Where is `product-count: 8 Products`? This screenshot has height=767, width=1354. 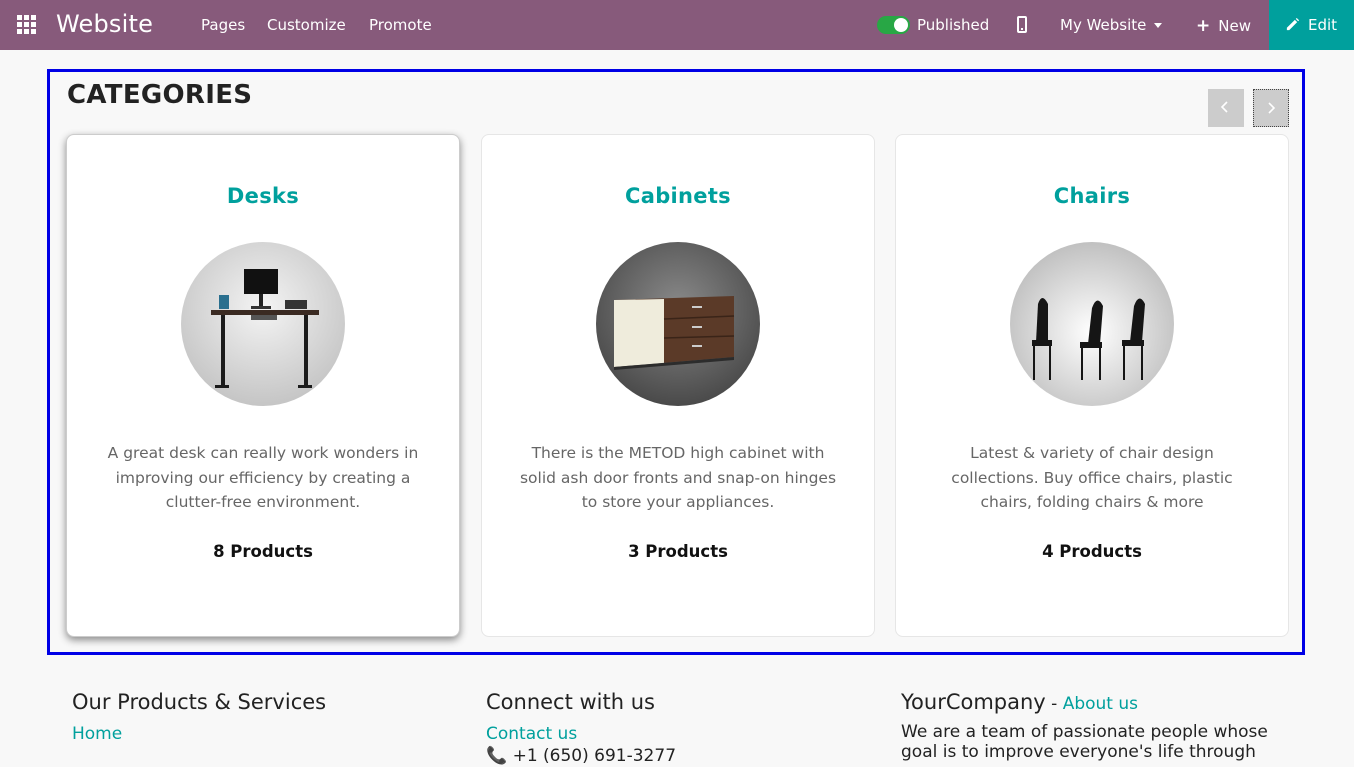
product-count: 8 Products is located at coordinates (263, 551).